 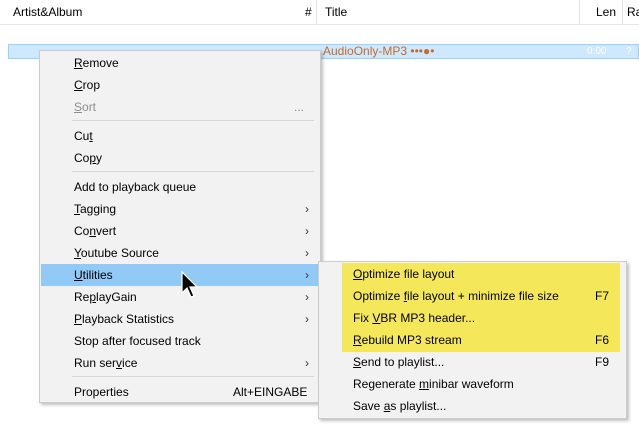 I want to click on menu-item-label: Youtube Source, so click(x=116, y=253).